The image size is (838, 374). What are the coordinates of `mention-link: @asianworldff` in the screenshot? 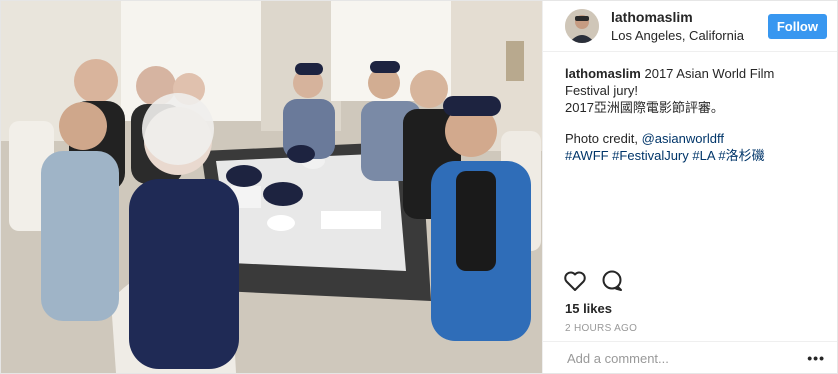 It's located at (683, 138).